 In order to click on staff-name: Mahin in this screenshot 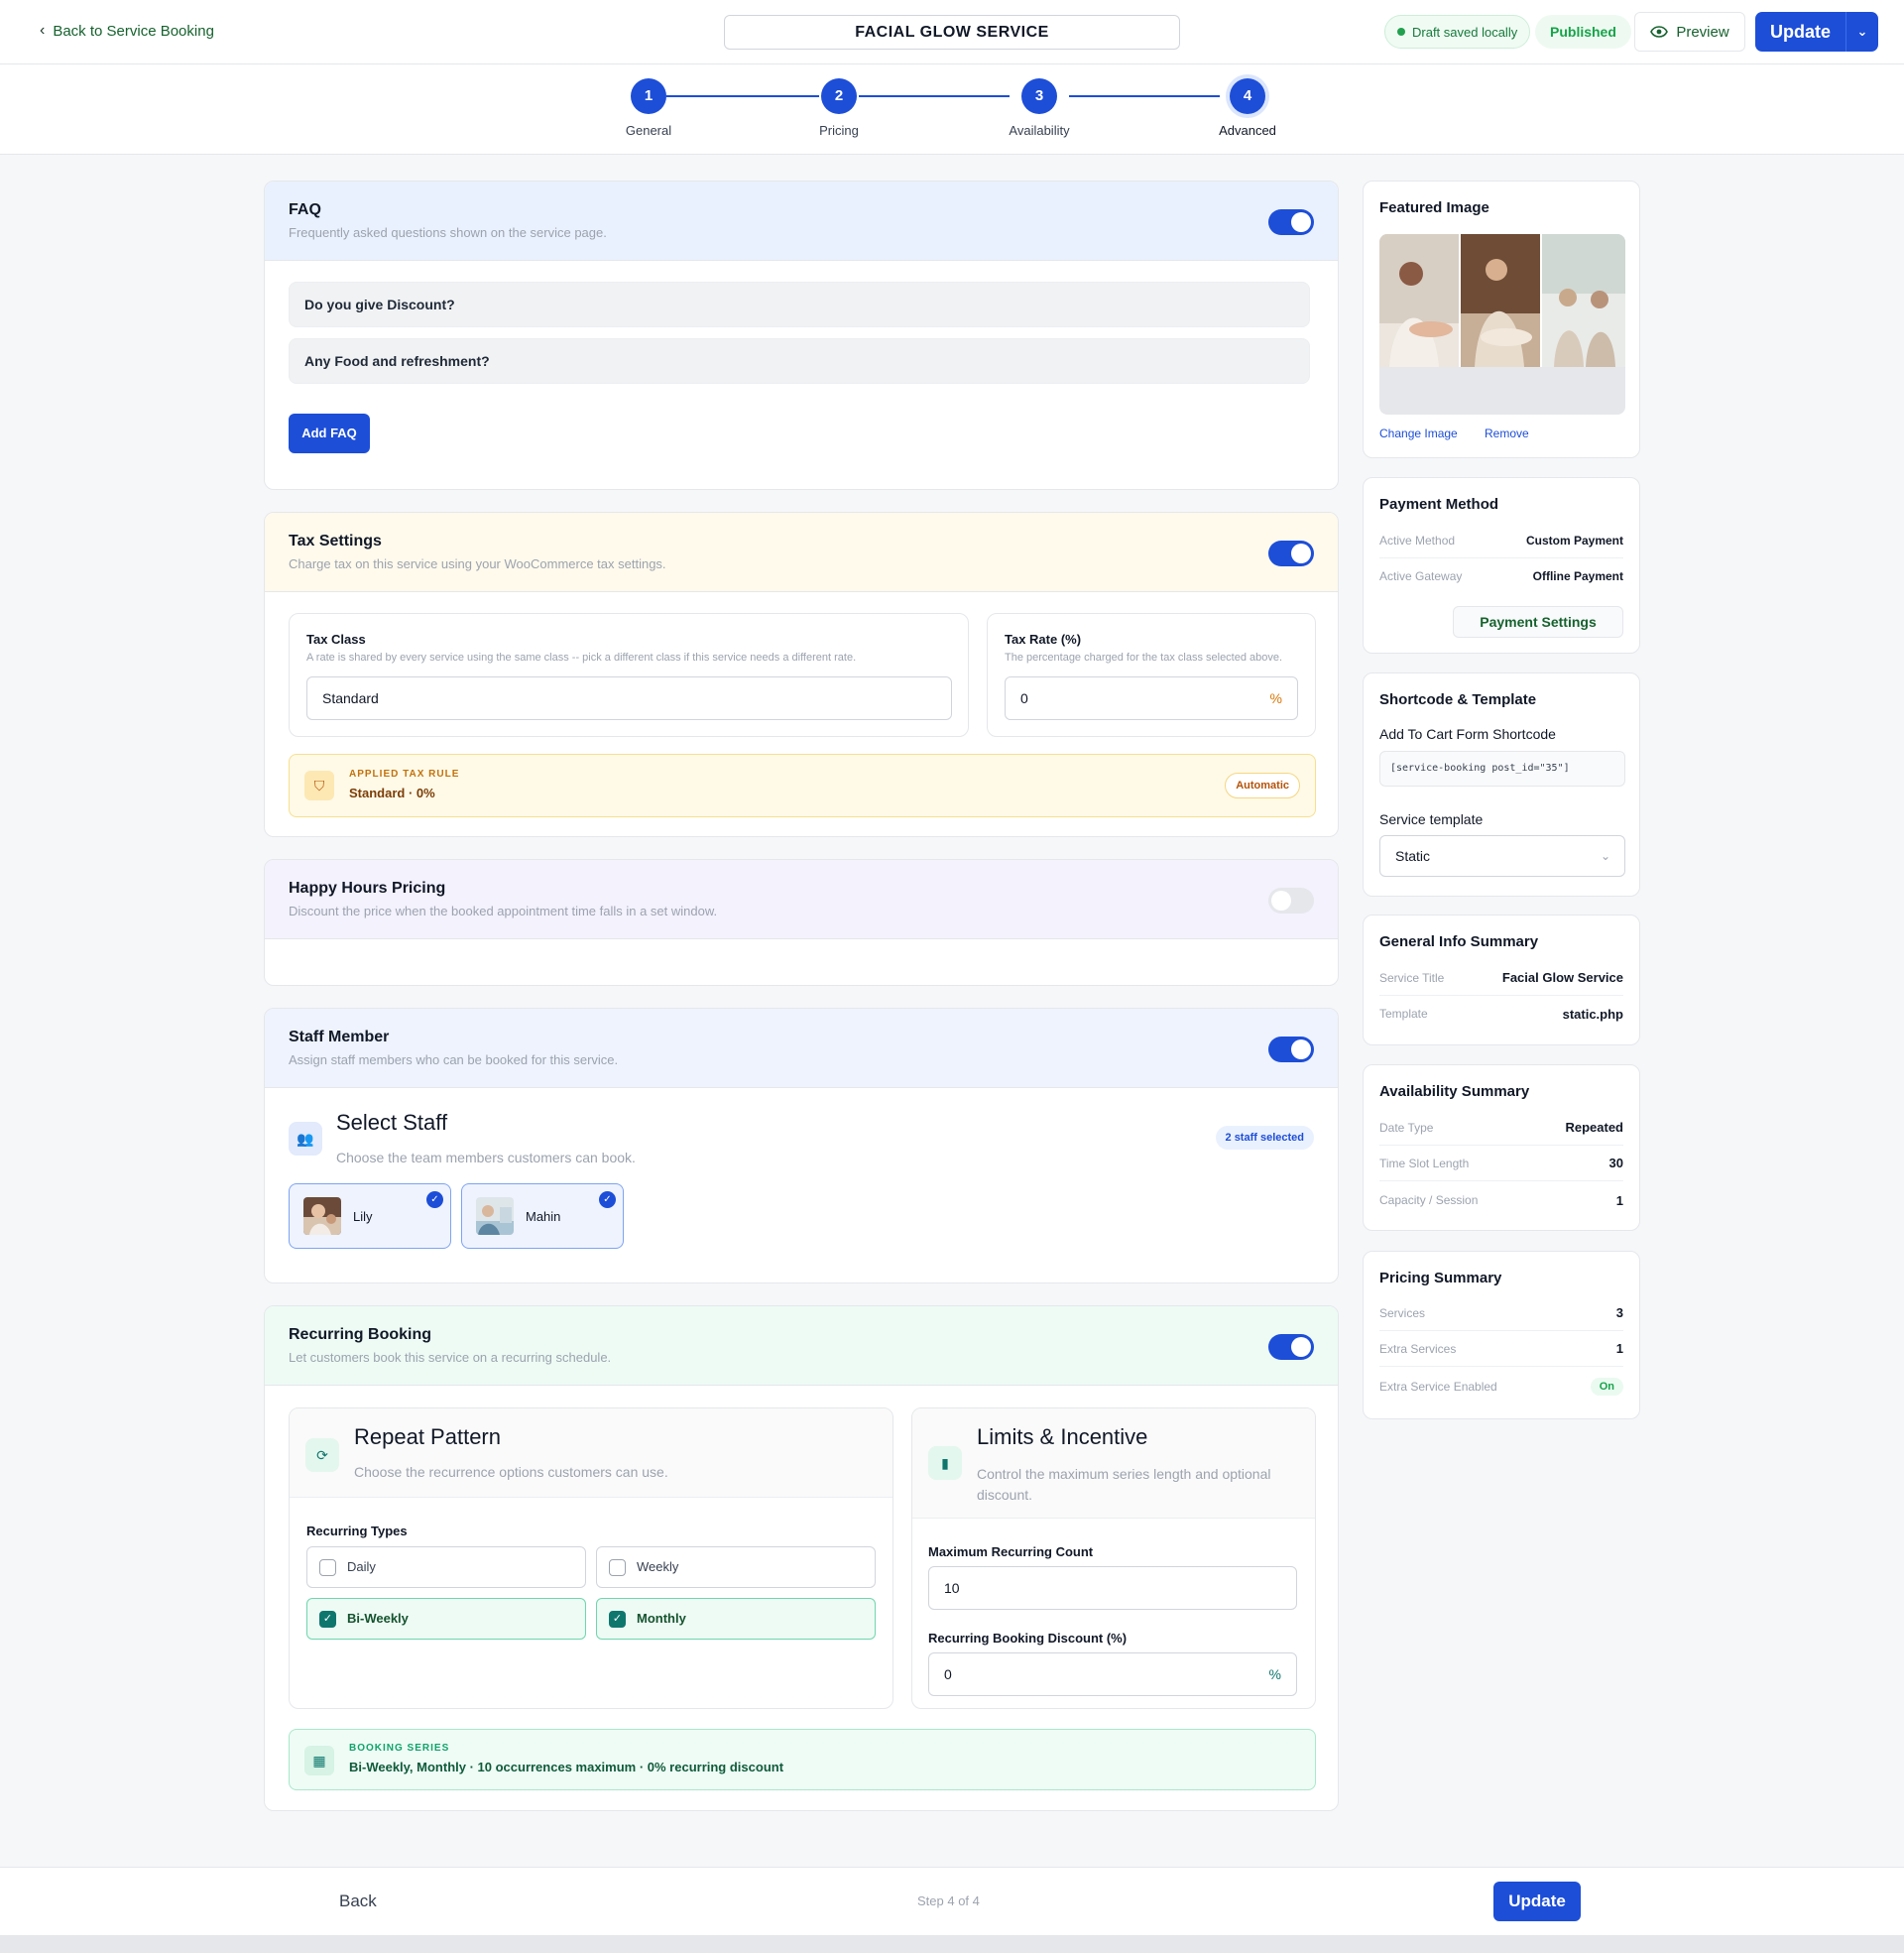, I will do `click(543, 1217)`.